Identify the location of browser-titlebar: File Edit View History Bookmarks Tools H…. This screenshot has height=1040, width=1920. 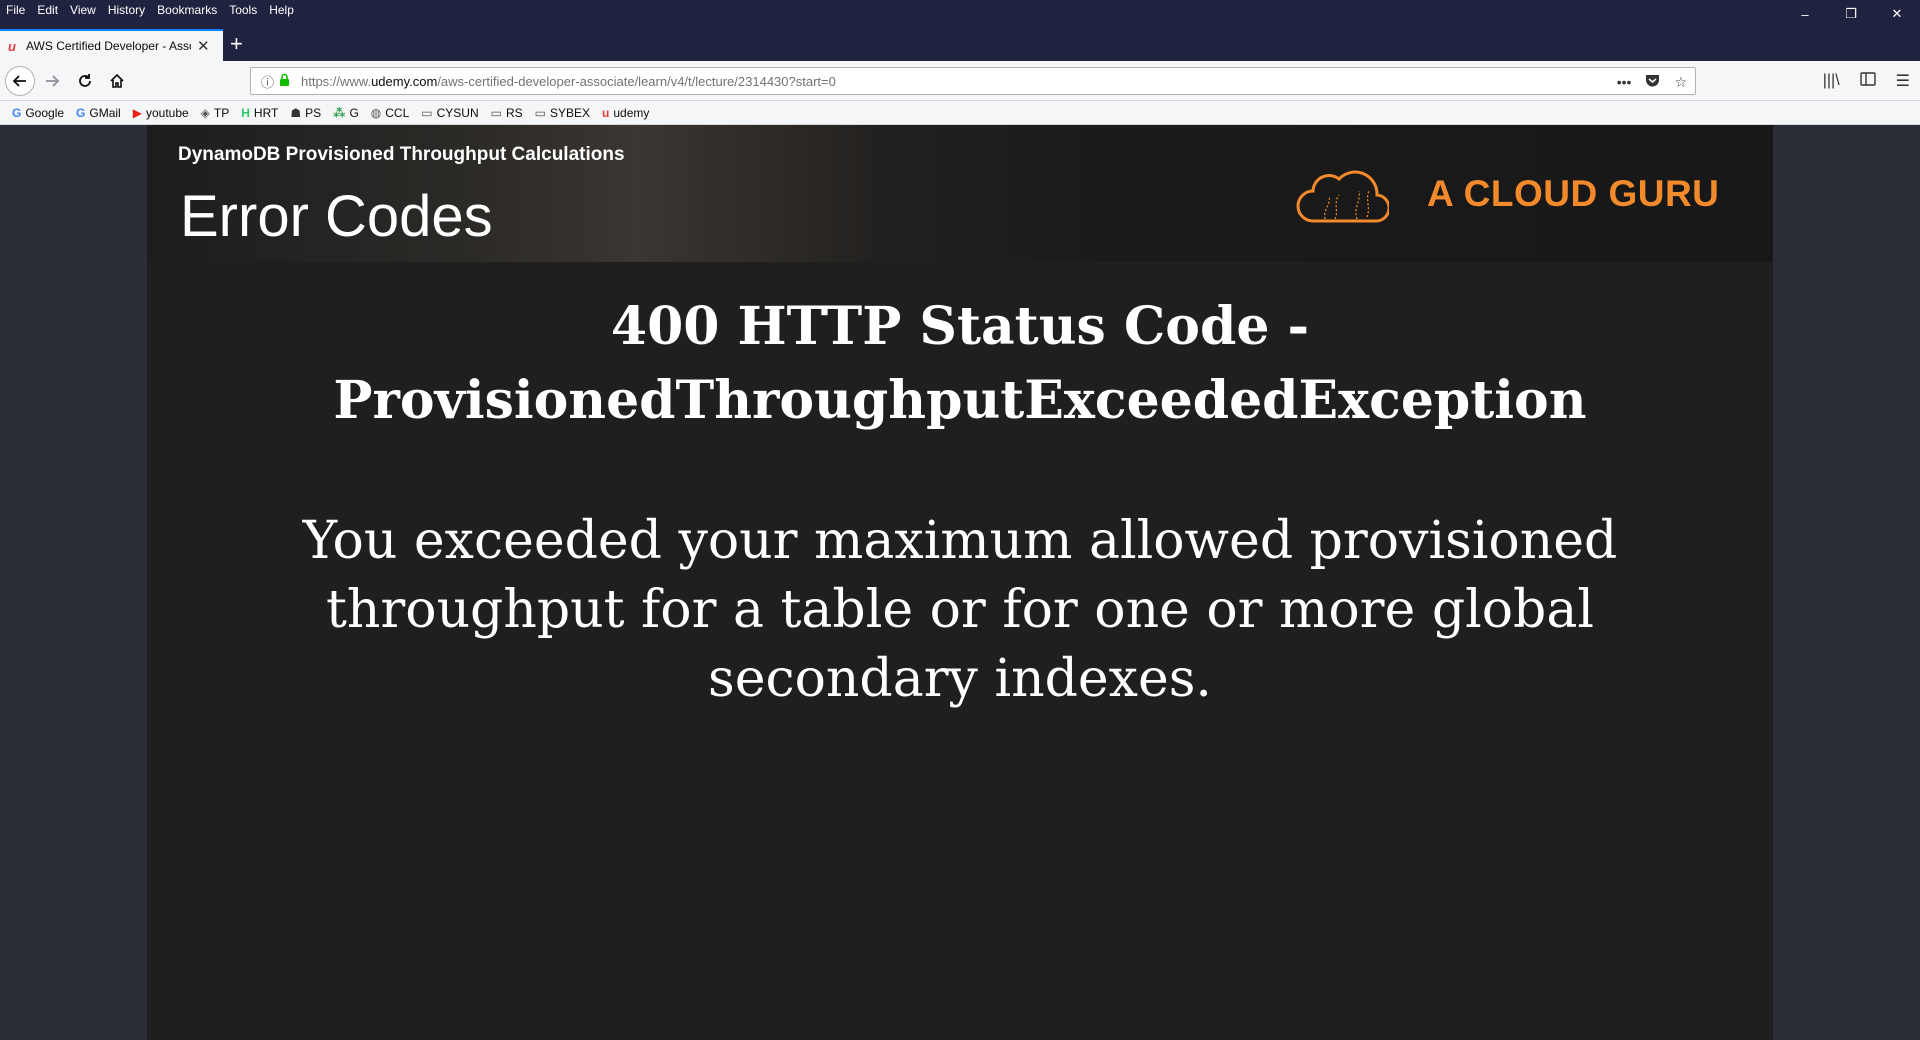
(960, 30).